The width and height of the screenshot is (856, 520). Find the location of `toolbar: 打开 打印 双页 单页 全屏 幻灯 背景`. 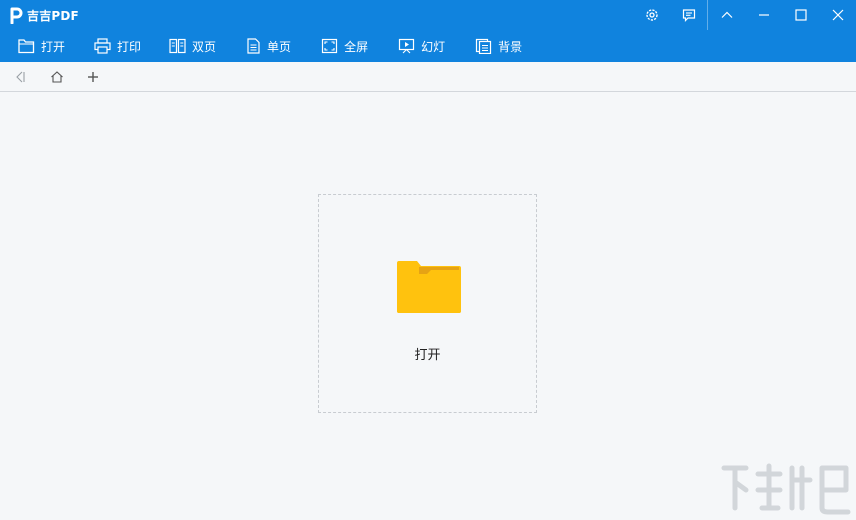

toolbar: 打开 打印 双页 单页 全屏 幻灯 背景 is located at coordinates (261, 46).